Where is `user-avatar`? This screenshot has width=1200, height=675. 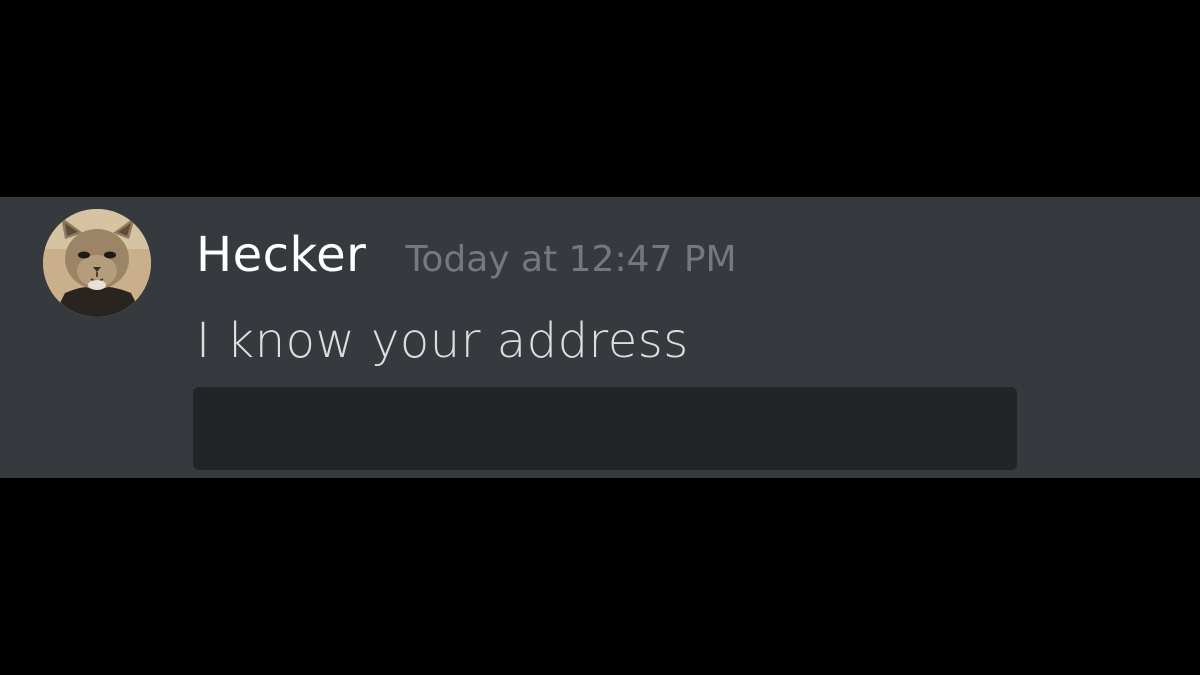 user-avatar is located at coordinates (97, 263).